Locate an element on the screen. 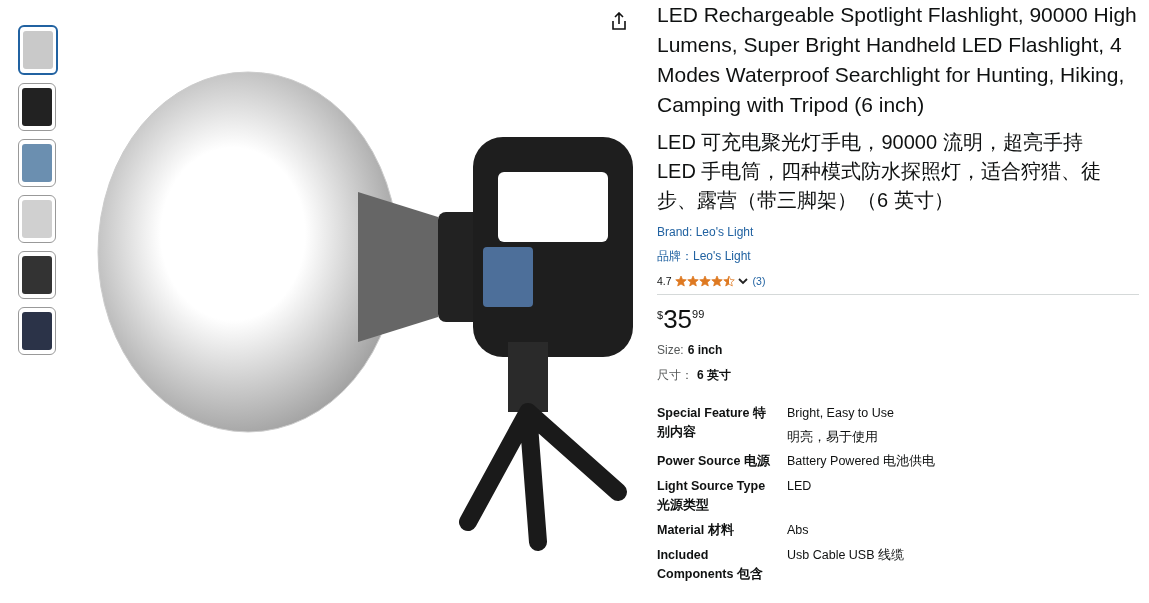 This screenshot has width=1149, height=603. size-value: 6 英寸 is located at coordinates (714, 375).